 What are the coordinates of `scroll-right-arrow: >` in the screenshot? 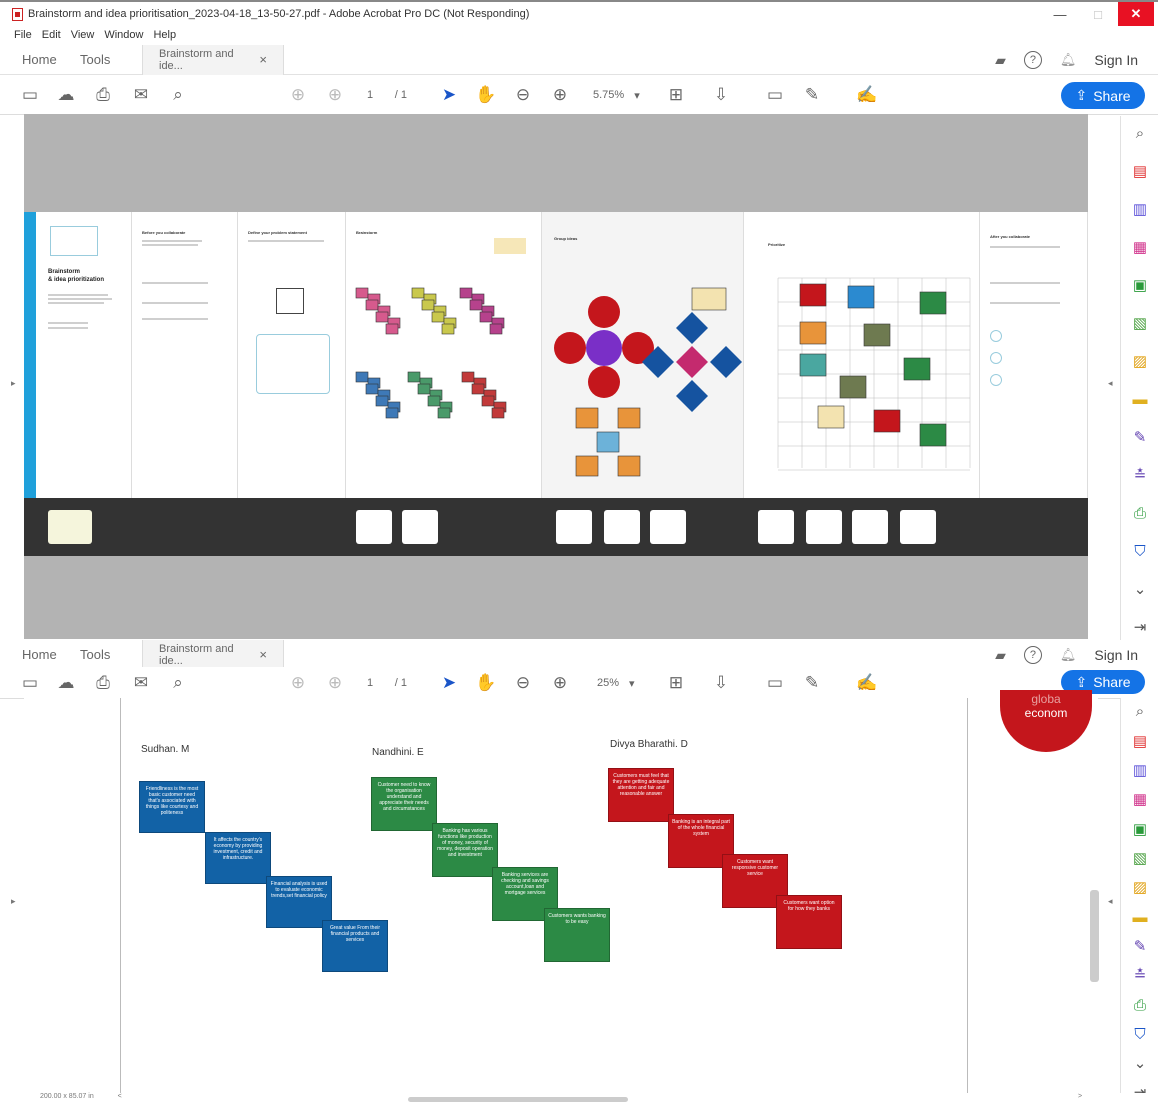 It's located at (1080, 1096).